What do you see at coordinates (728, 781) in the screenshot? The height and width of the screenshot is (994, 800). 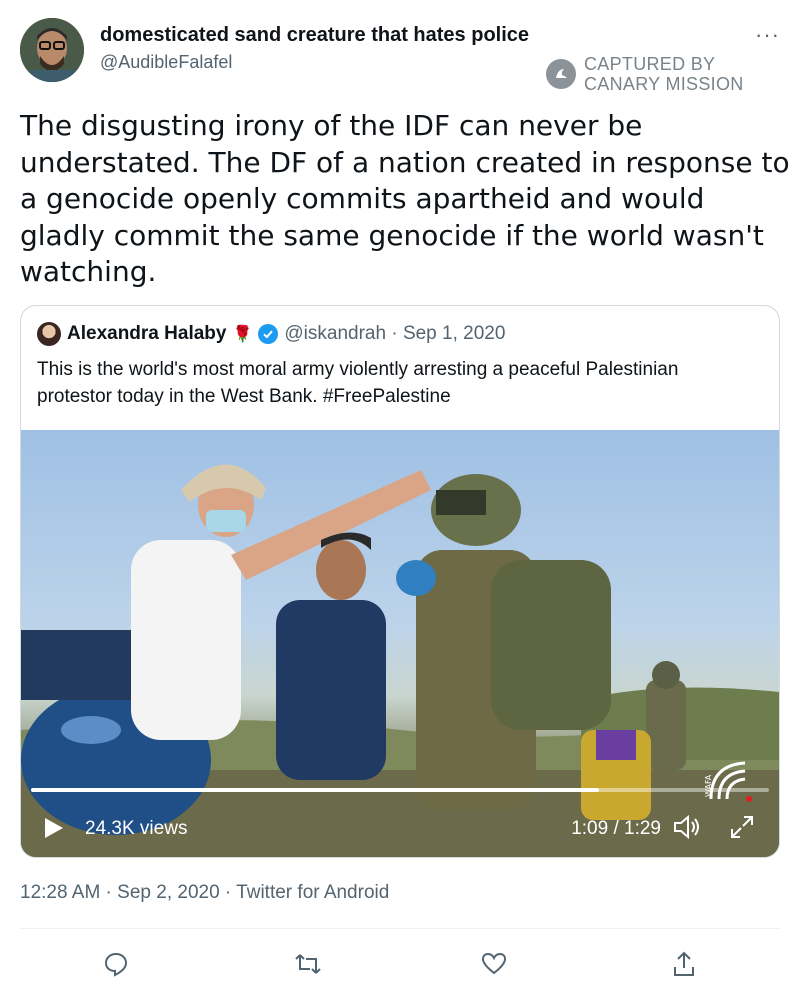 I see `wafa-logo-icon: WAFA` at bounding box center [728, 781].